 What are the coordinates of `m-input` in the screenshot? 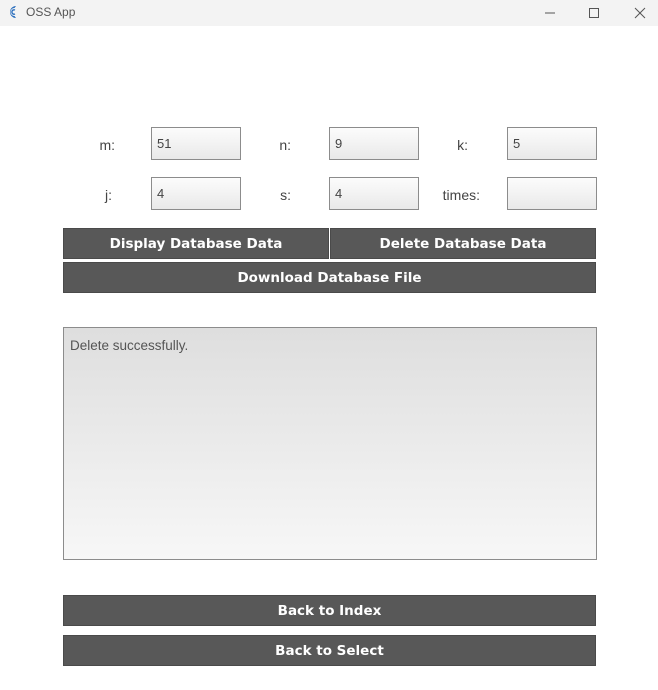 It's located at (196, 143).